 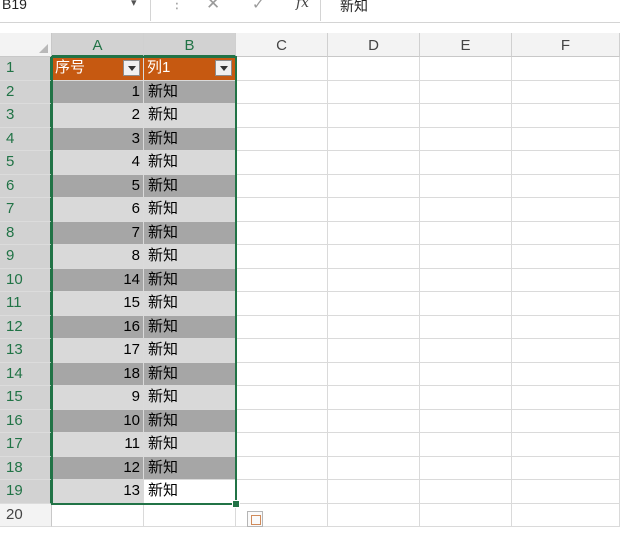 What do you see at coordinates (566, 45) in the screenshot?
I see `column-header-f: F` at bounding box center [566, 45].